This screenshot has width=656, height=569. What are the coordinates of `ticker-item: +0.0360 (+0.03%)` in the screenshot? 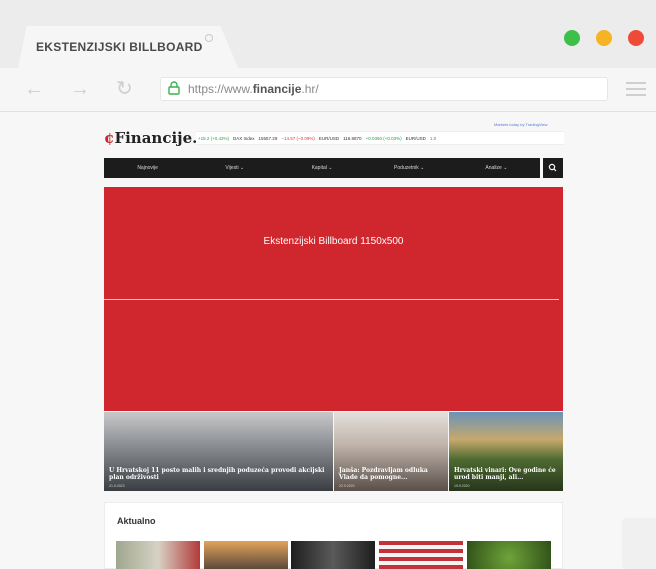 It's located at (383, 138).